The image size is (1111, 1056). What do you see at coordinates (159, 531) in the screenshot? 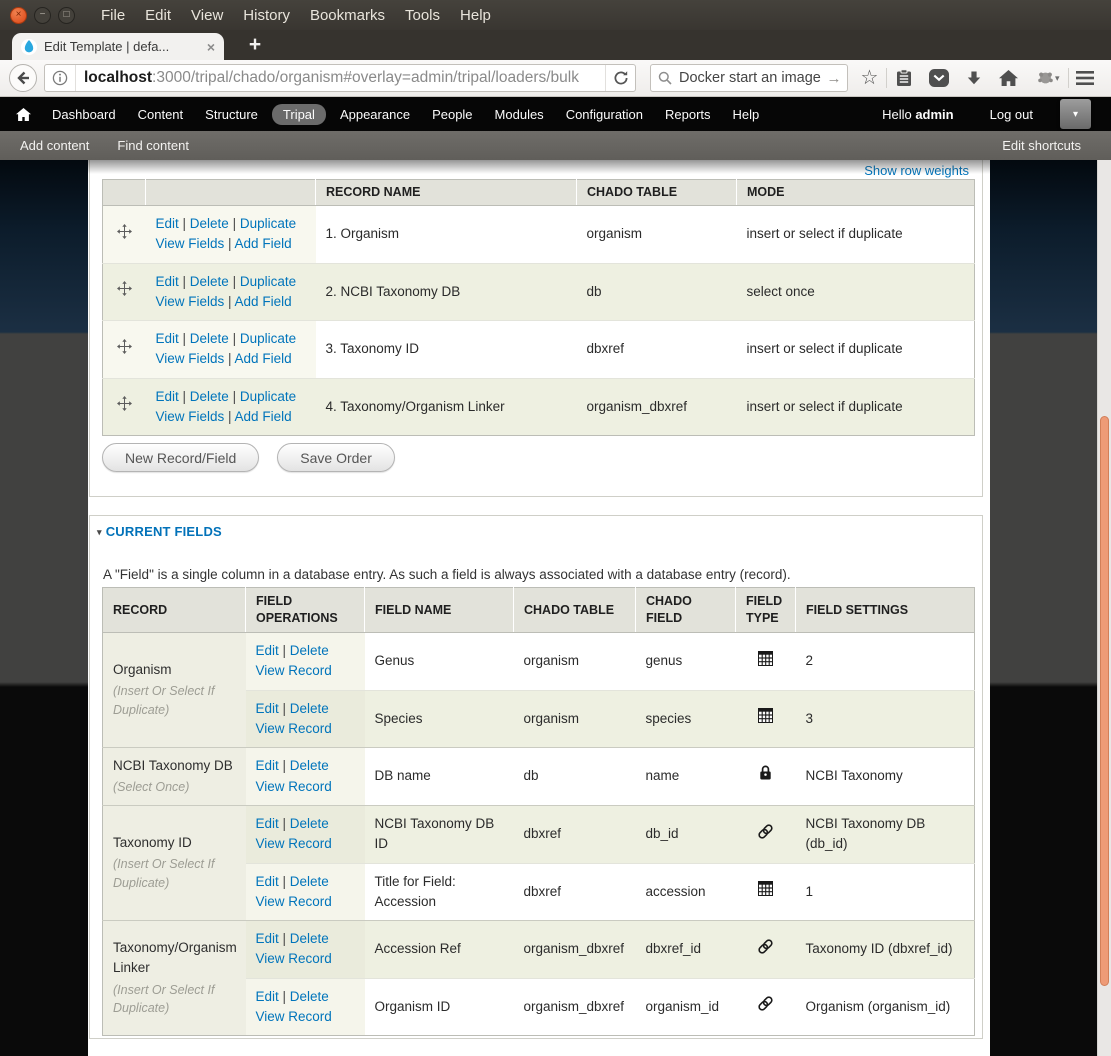
I see `current-fields-legend: ▾ CURRENT FIELDS` at bounding box center [159, 531].